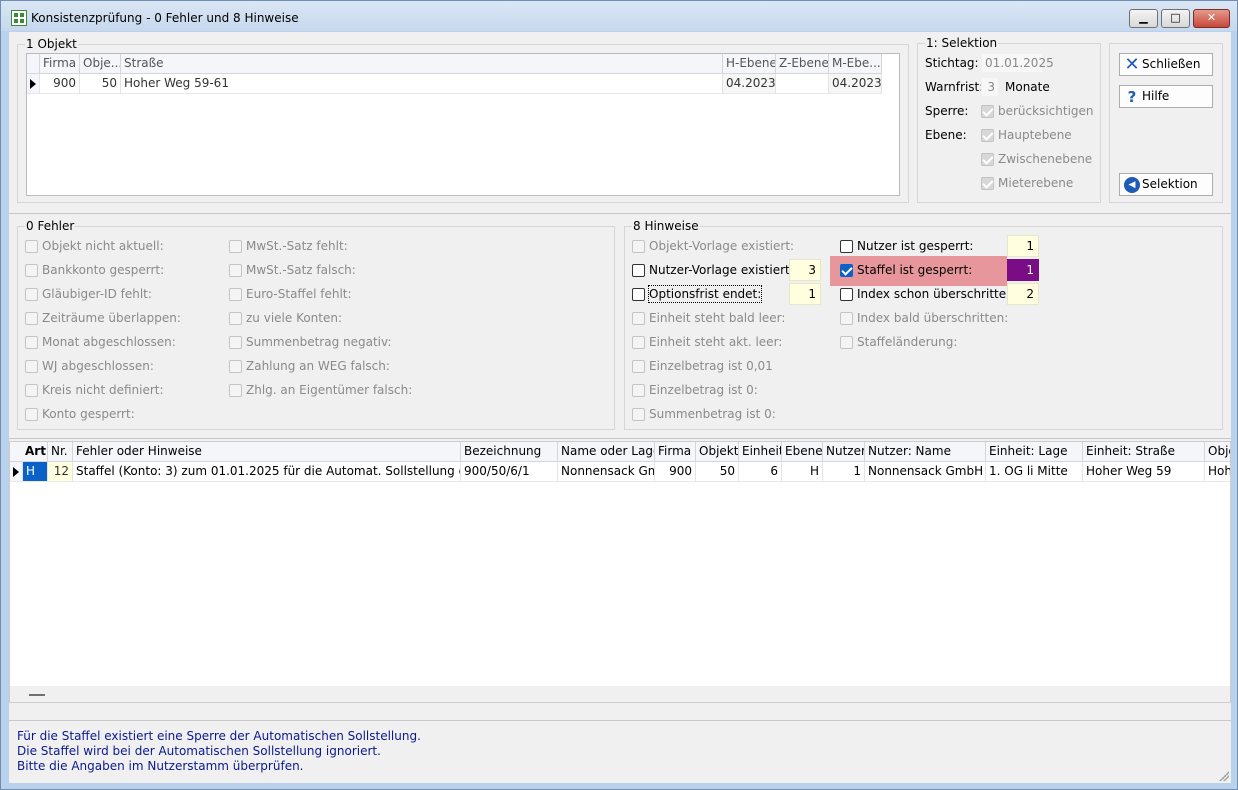 This screenshot has height=790, width=1238. Describe the element at coordinates (1143, 18) in the screenshot. I see `minimize-button: ▁` at that location.